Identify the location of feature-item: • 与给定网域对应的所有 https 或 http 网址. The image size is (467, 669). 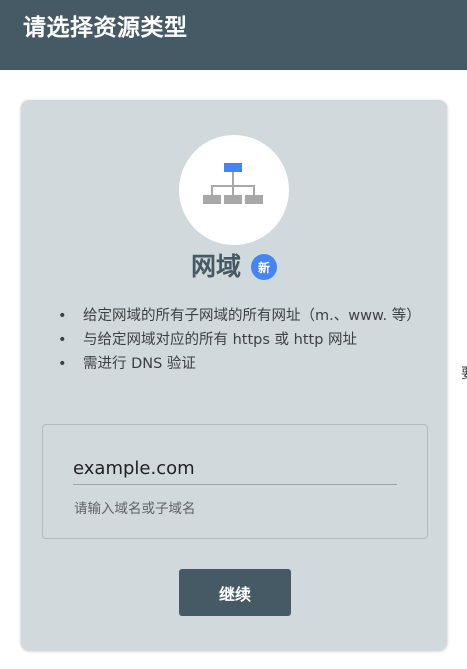
(238, 340).